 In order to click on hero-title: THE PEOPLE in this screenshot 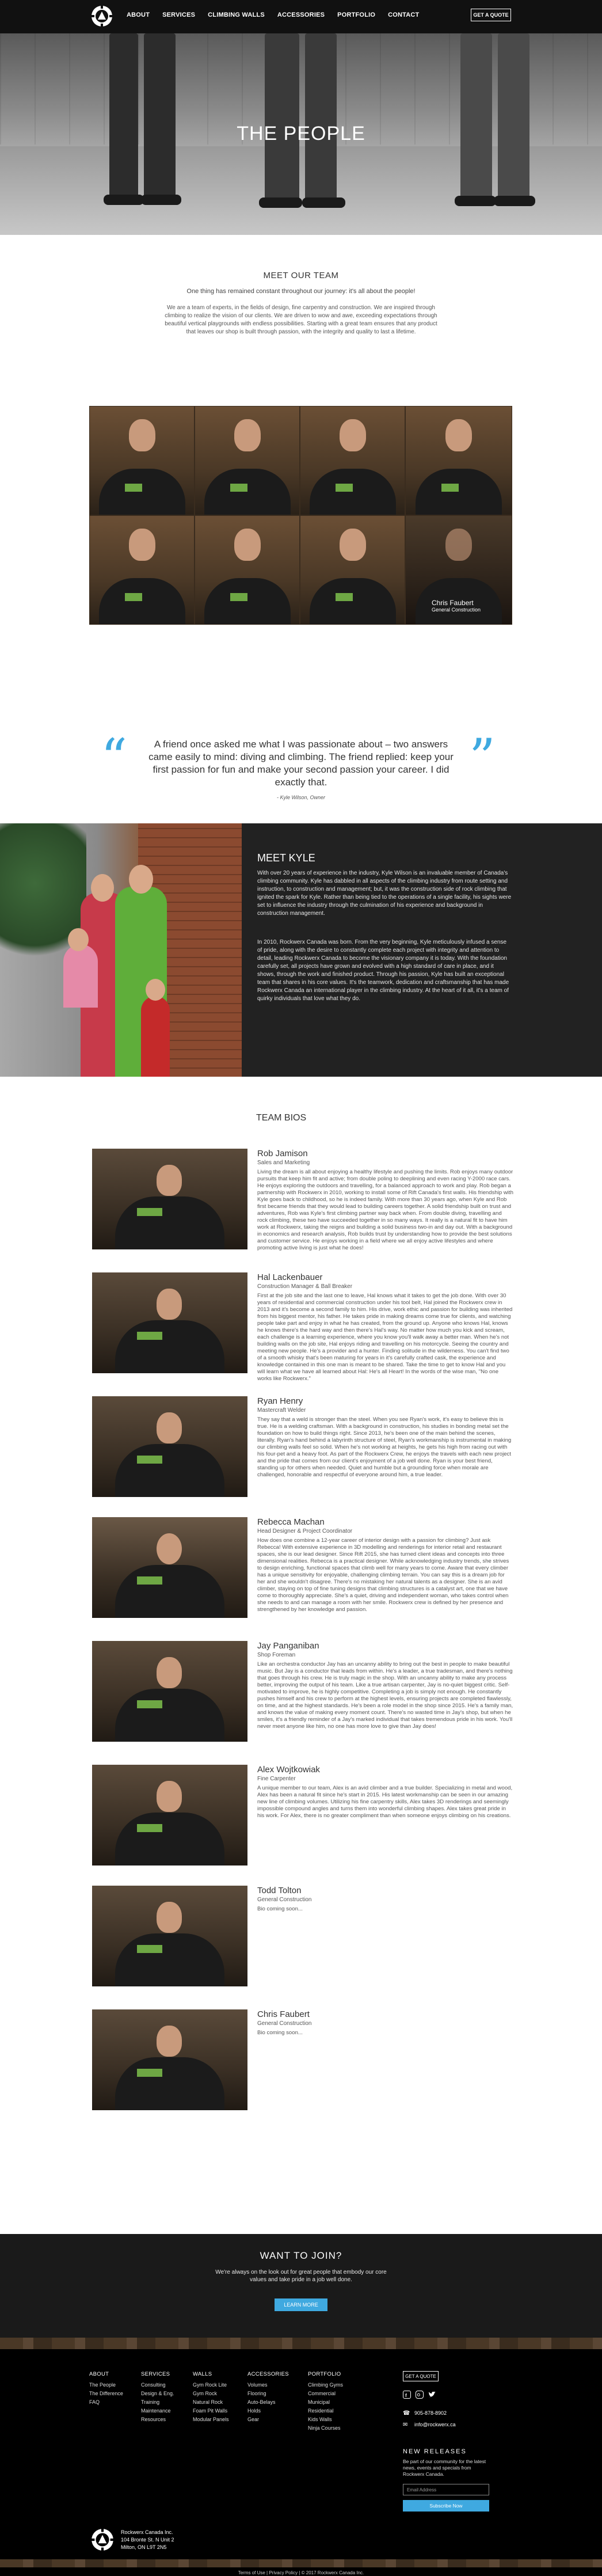, I will do `click(301, 134)`.